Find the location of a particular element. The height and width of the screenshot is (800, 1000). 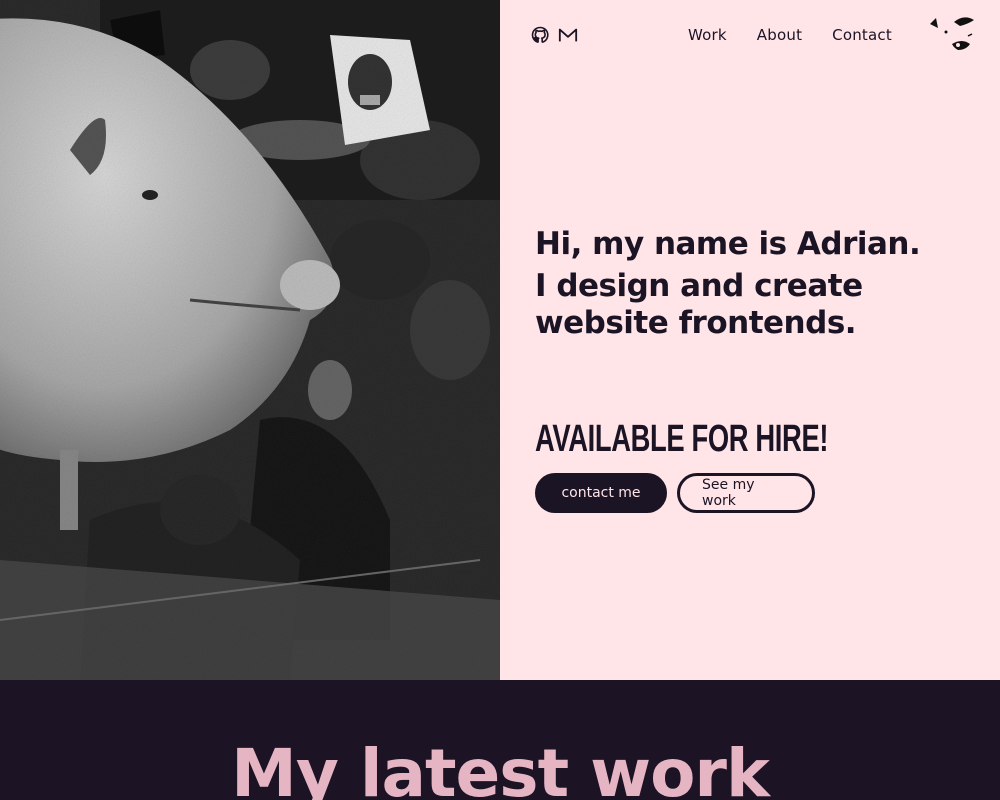

mail-icon is located at coordinates (568, 35).